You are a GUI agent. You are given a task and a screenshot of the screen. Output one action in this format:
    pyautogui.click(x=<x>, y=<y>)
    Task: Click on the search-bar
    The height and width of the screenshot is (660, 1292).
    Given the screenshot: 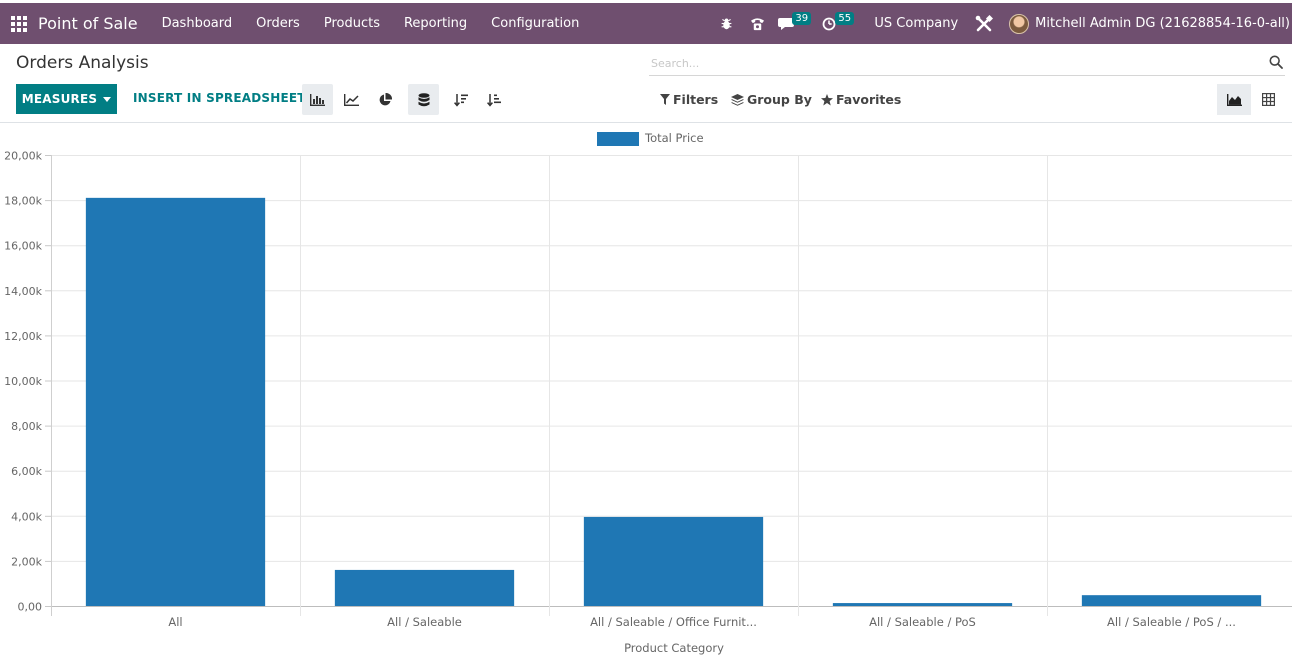 What is the action you would take?
    pyautogui.click(x=967, y=63)
    